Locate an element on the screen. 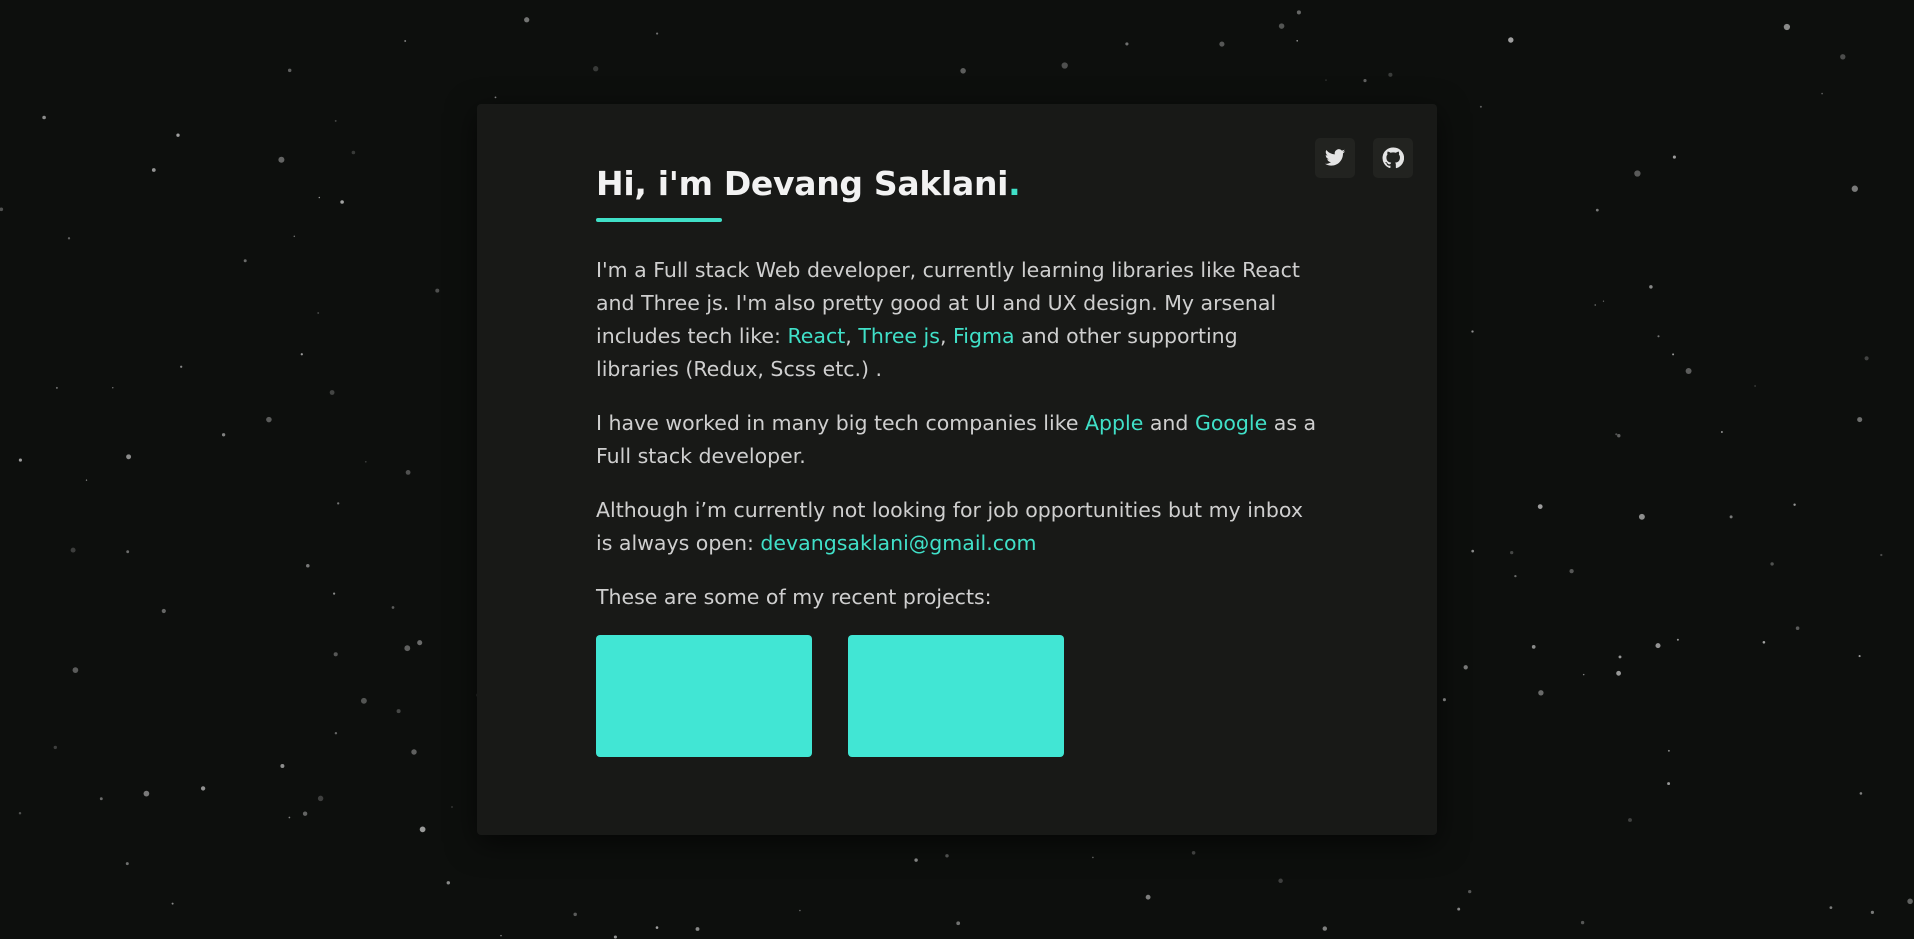  github-button is located at coordinates (1393, 158).